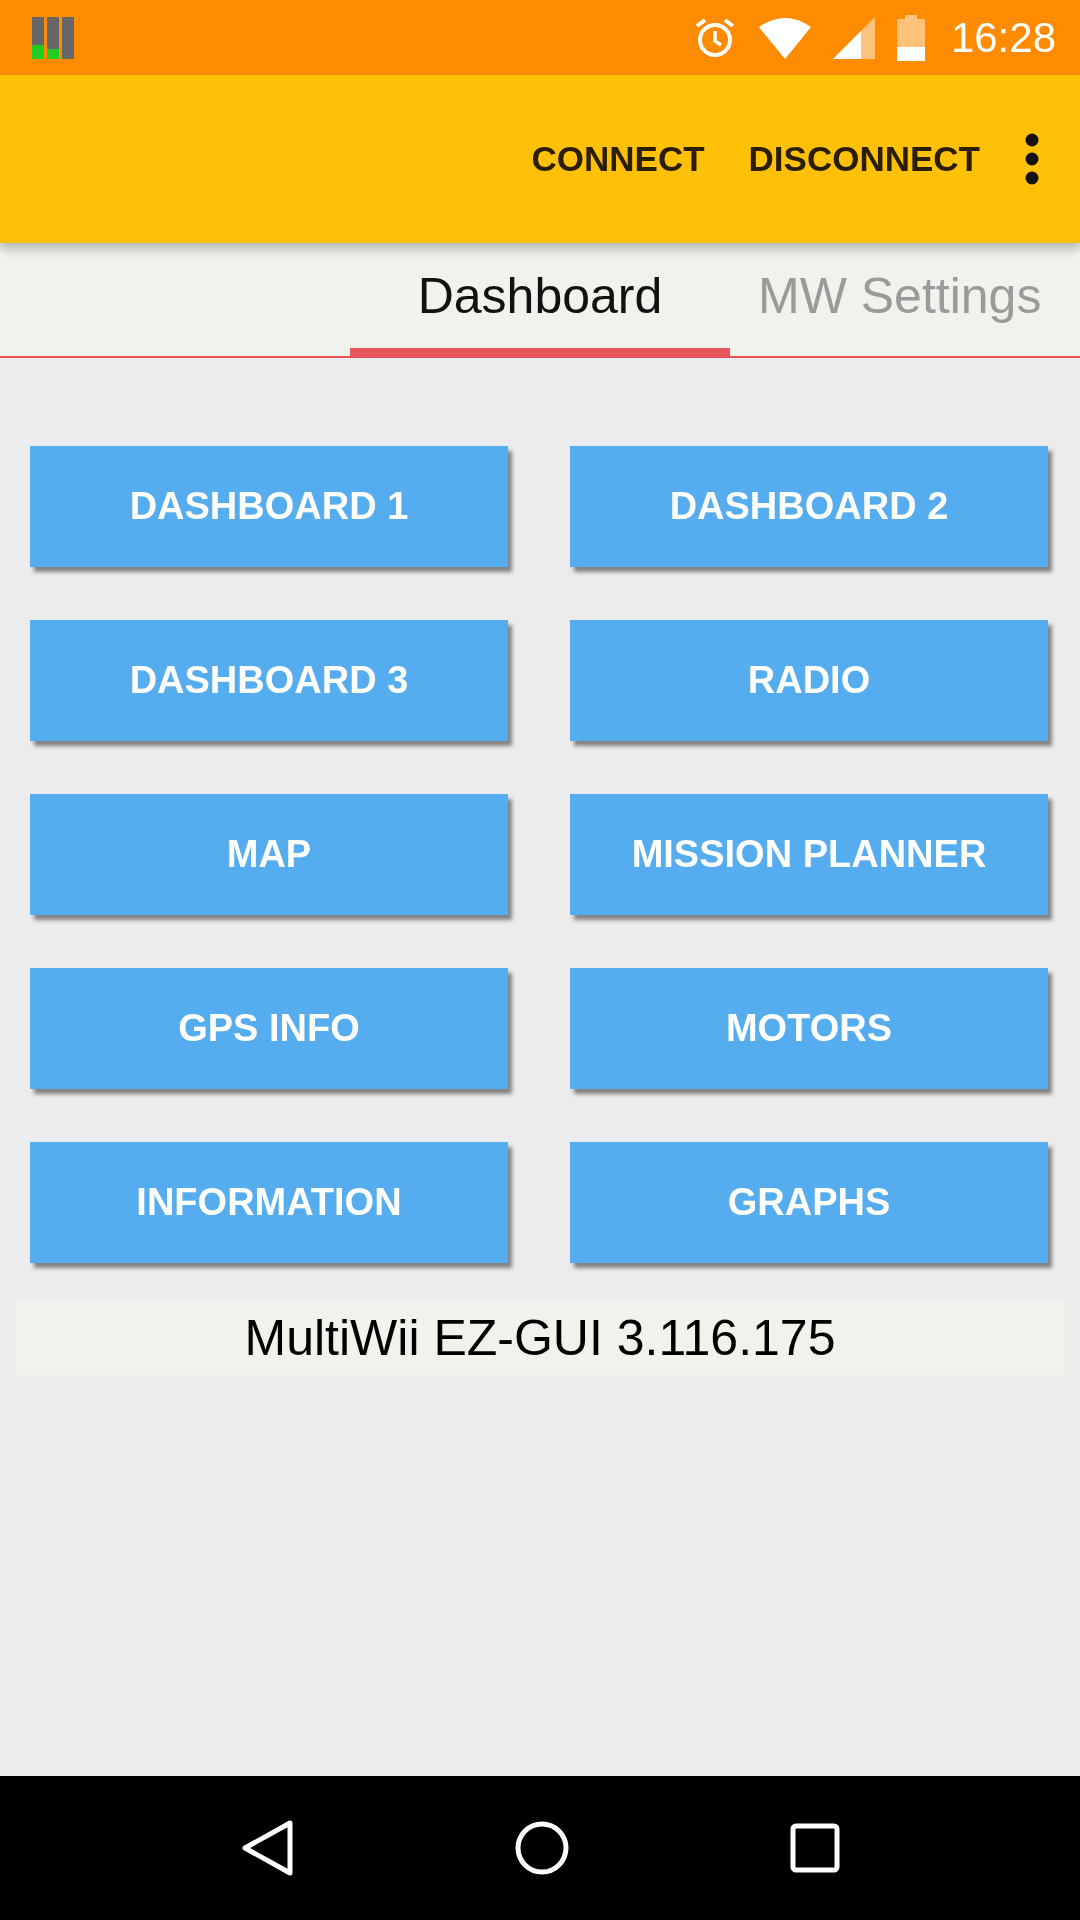 The height and width of the screenshot is (1920, 1080). Describe the element at coordinates (269, 854) in the screenshot. I see `menu-button: MAP` at that location.